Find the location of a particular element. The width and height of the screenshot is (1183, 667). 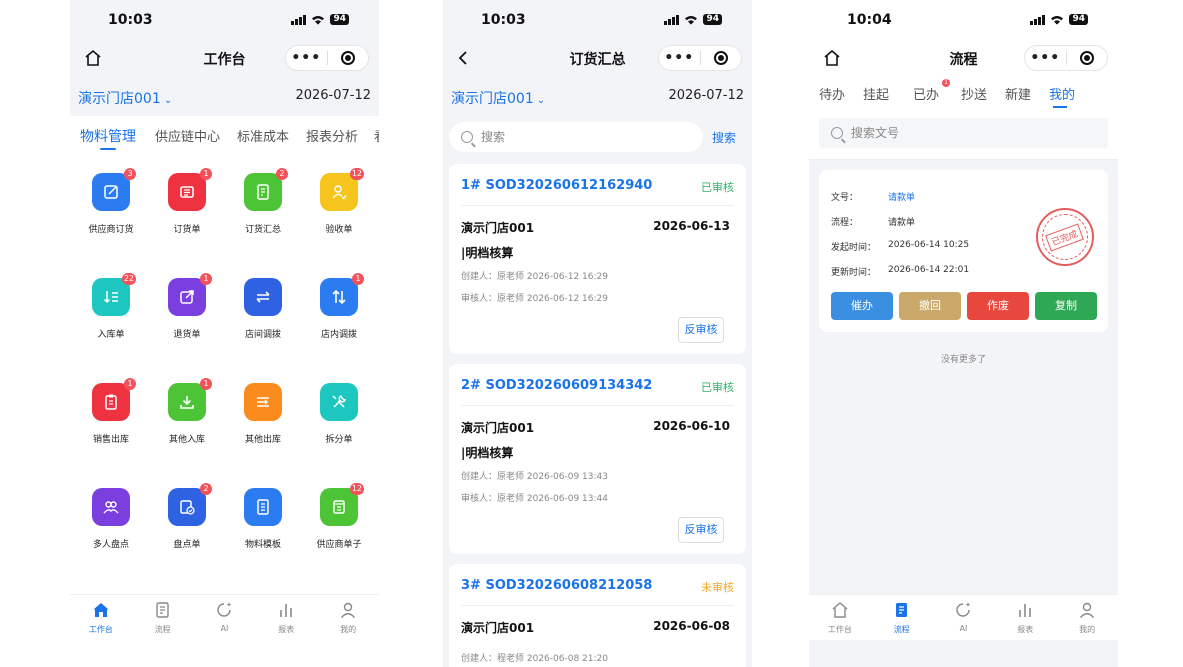

up-down-icon: 1 is located at coordinates (342, 294).